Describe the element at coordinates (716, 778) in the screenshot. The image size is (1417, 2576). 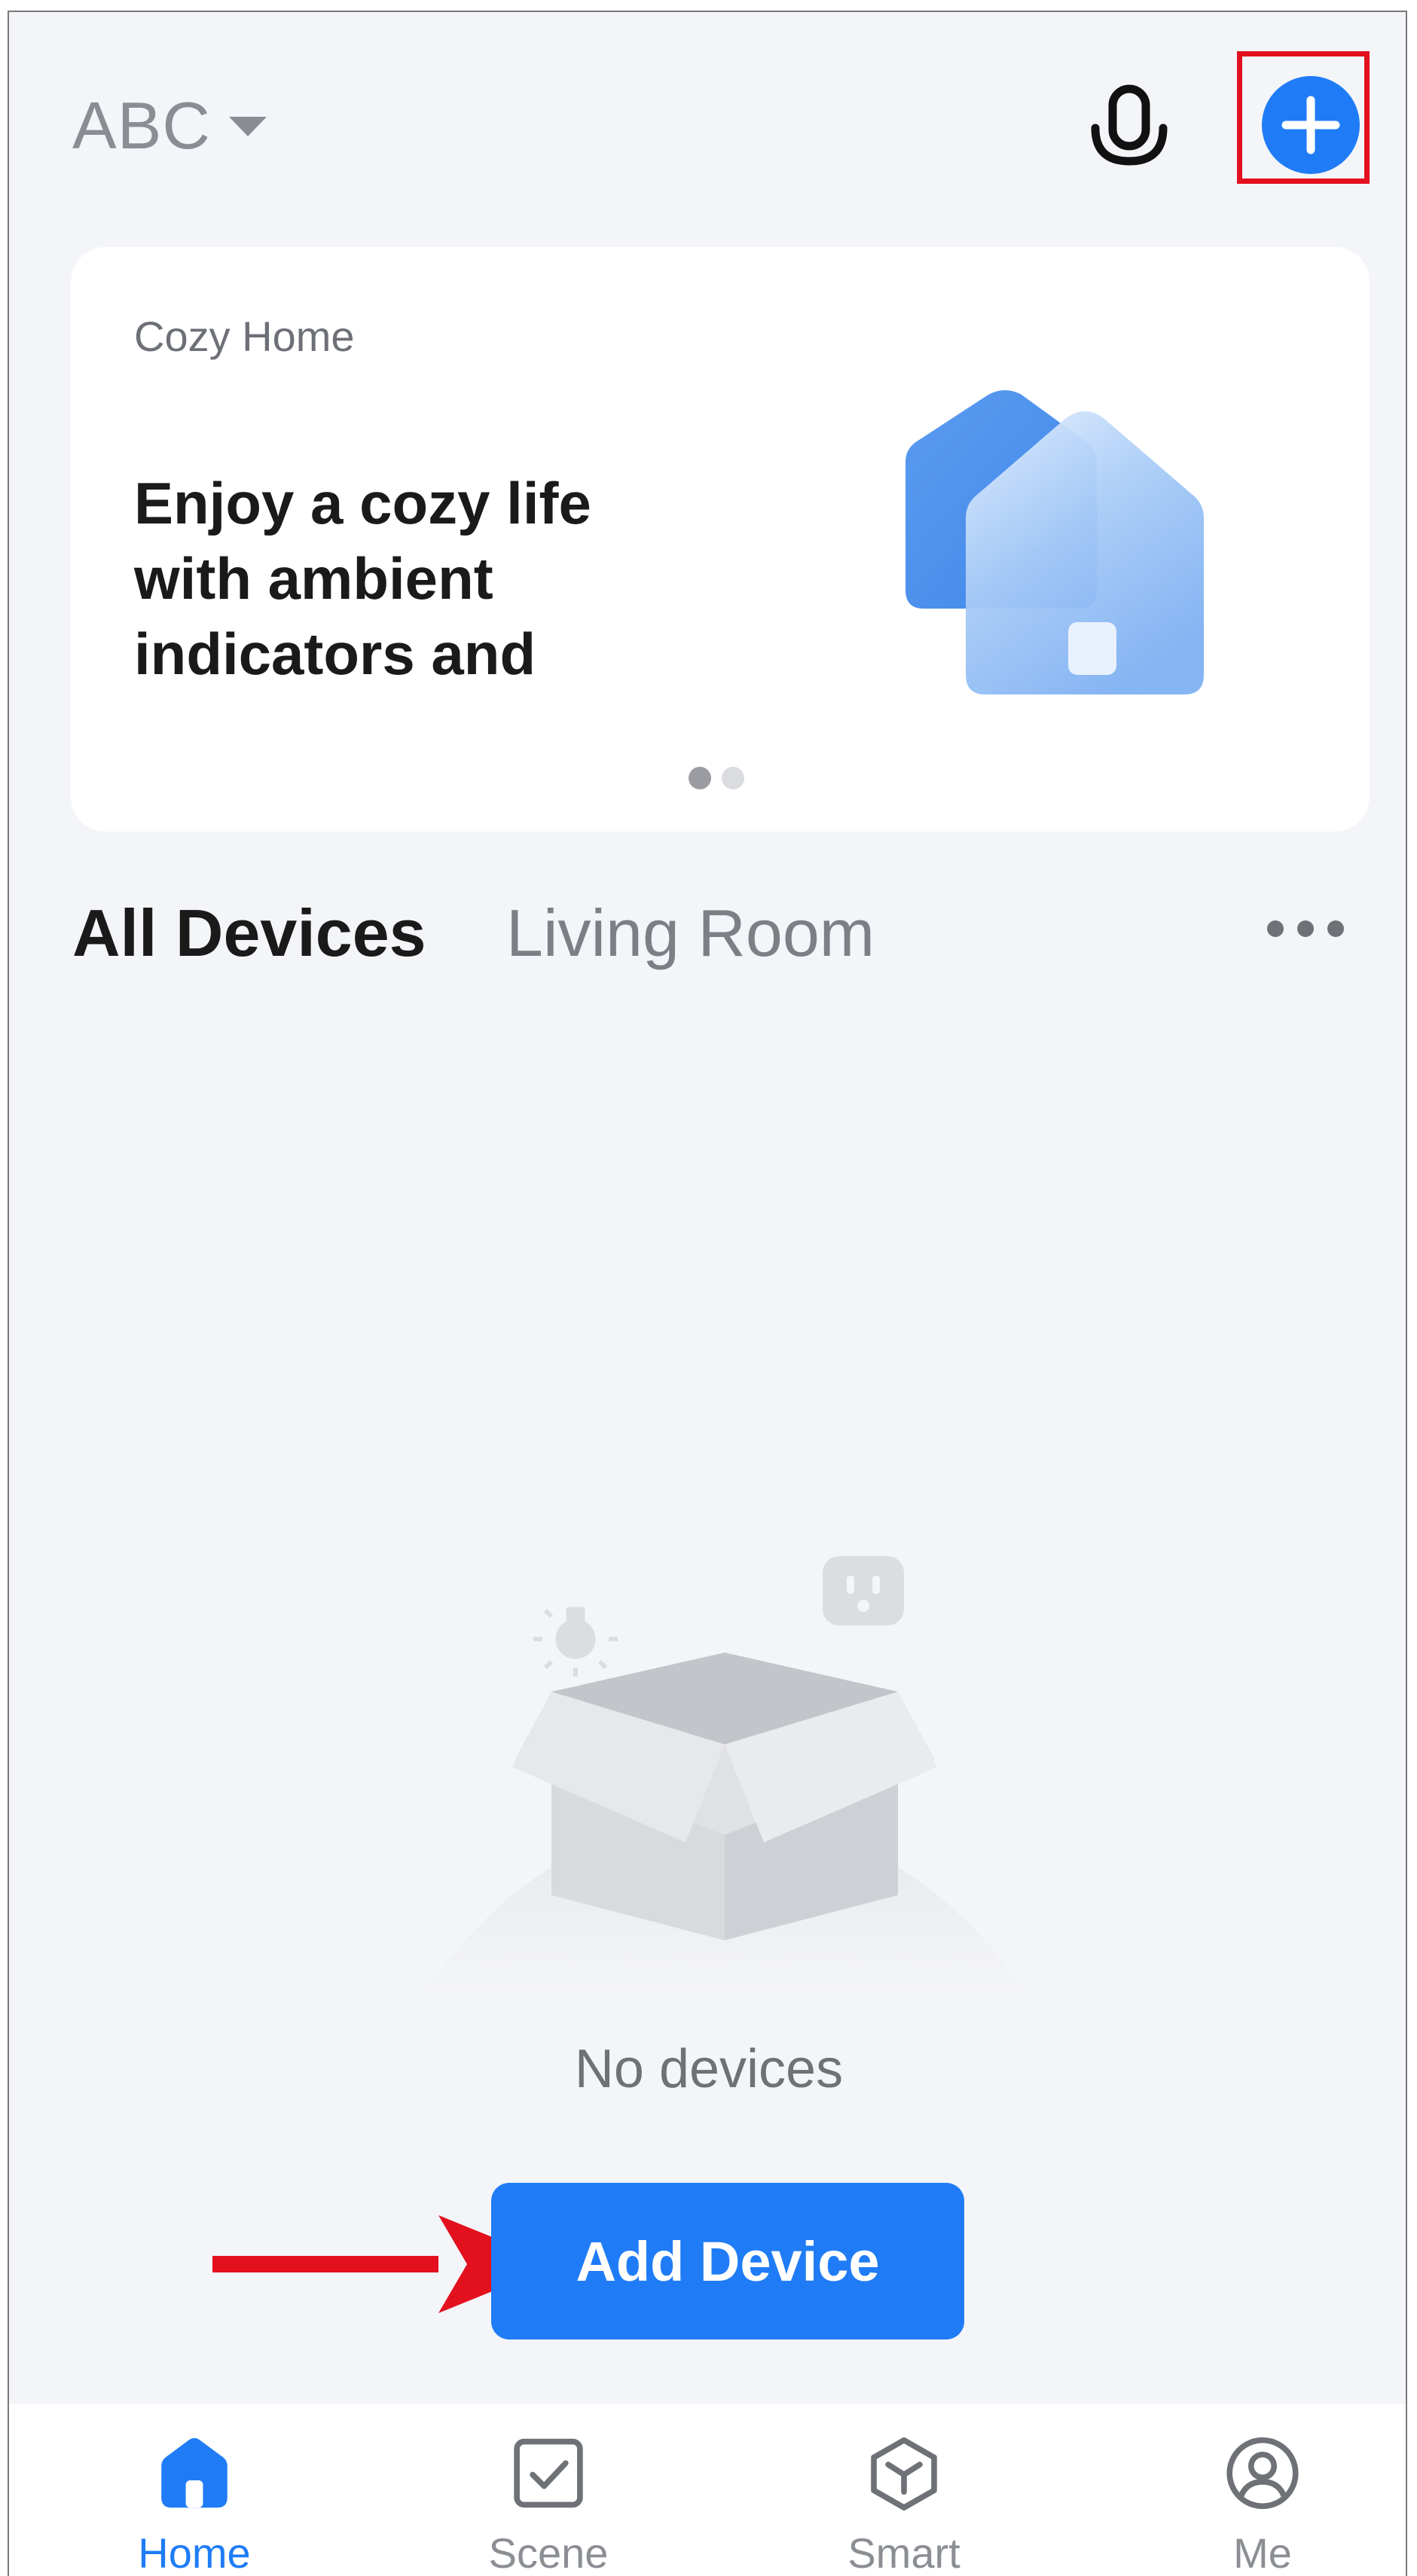
I see `banner-pagination` at that location.